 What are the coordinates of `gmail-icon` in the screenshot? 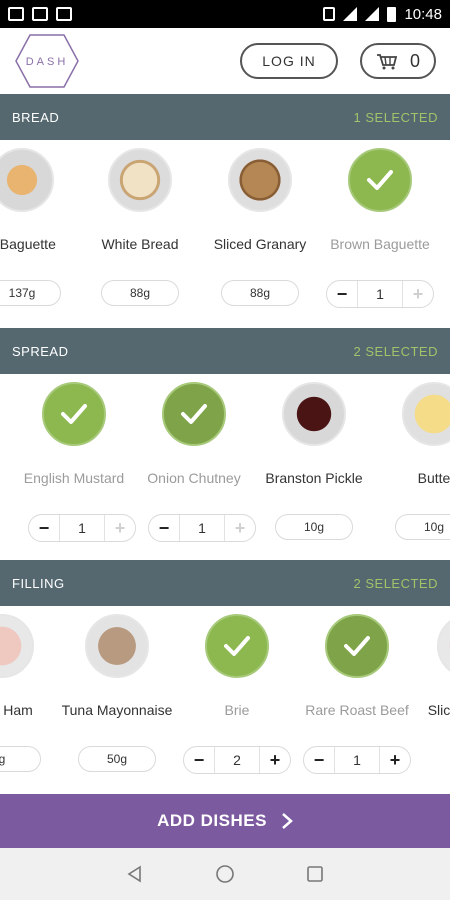 It's located at (16, 14).